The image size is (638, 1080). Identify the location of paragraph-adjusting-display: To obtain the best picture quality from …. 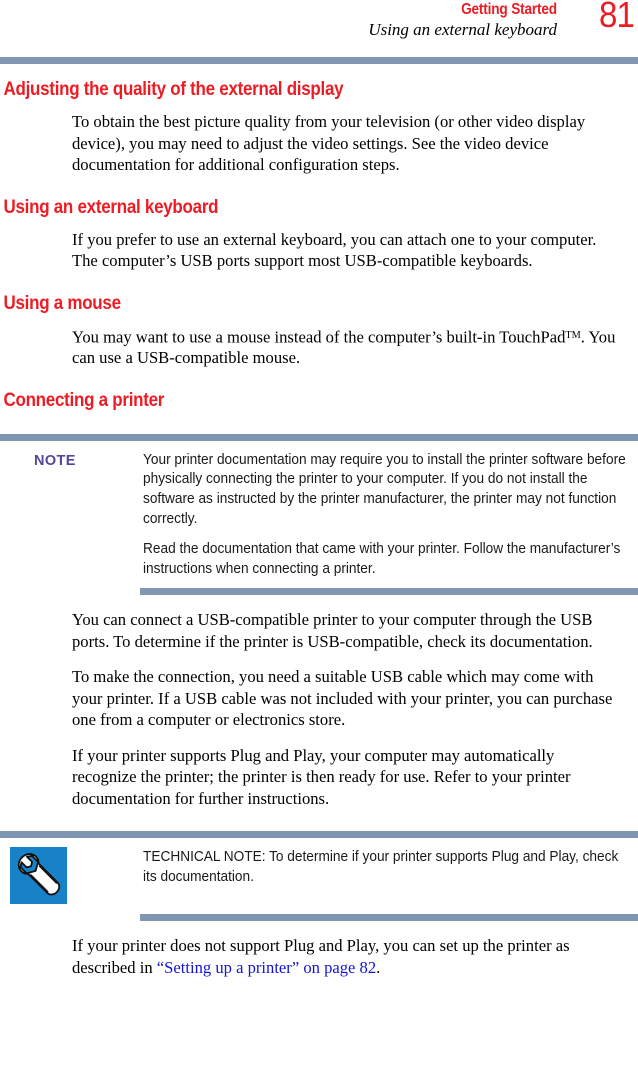
(329, 143).